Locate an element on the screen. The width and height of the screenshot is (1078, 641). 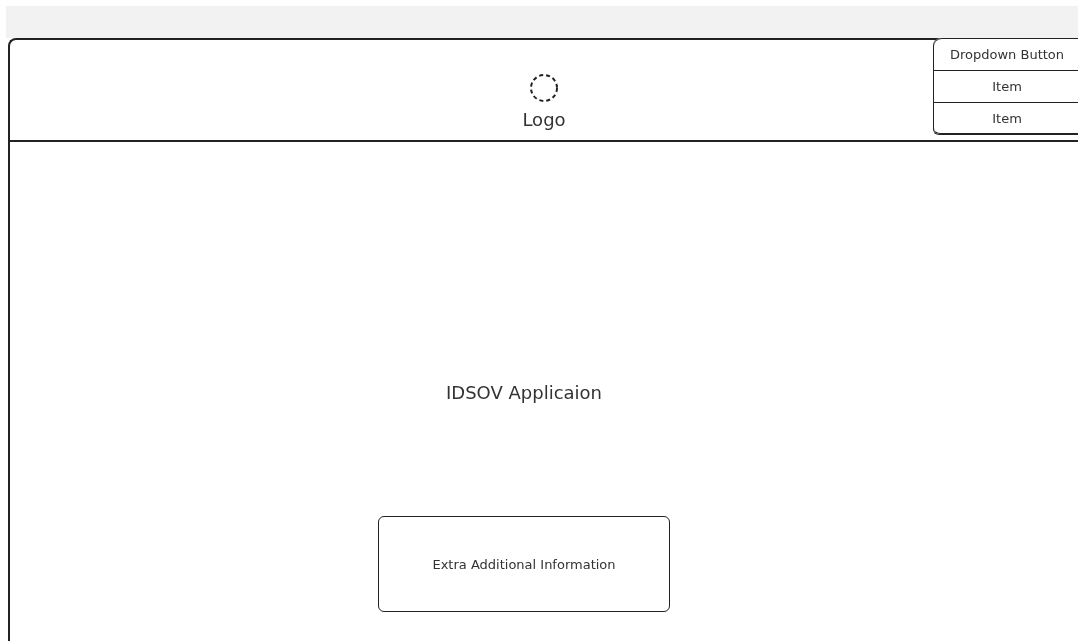
logo-placeholder-icon is located at coordinates (544, 88).